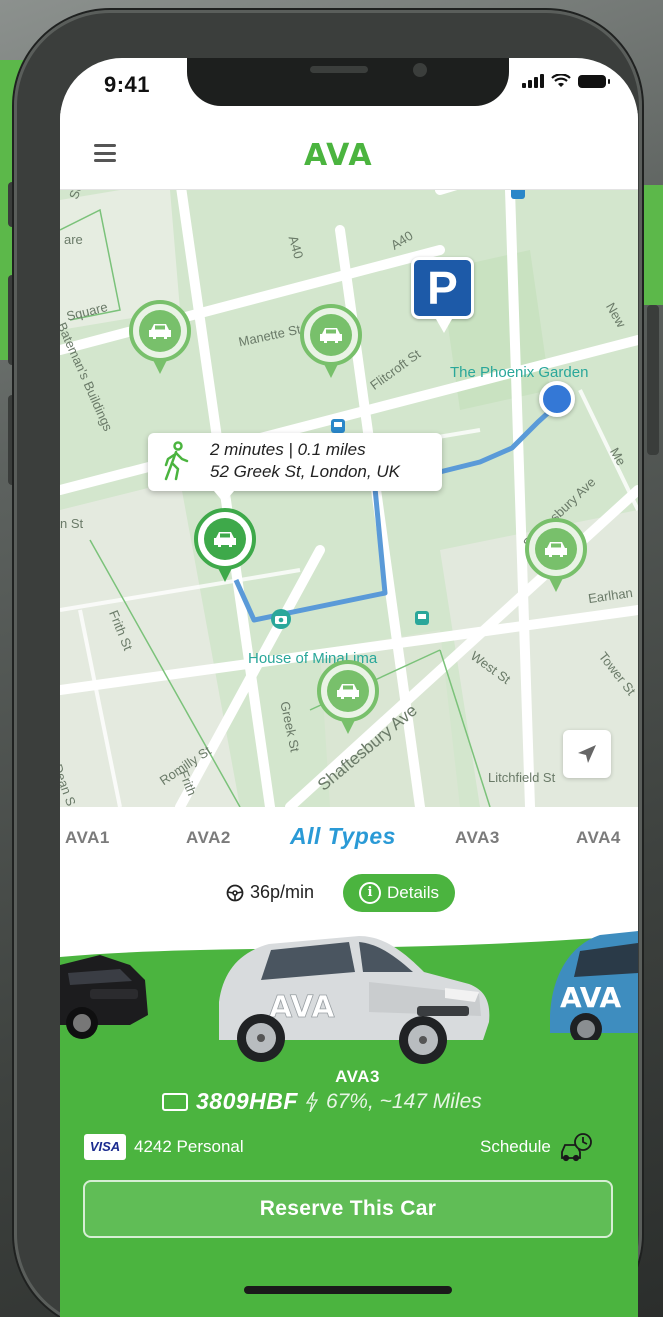 This screenshot has width=663, height=1317. I want to click on visa-card-icon: VISA, so click(105, 1147).